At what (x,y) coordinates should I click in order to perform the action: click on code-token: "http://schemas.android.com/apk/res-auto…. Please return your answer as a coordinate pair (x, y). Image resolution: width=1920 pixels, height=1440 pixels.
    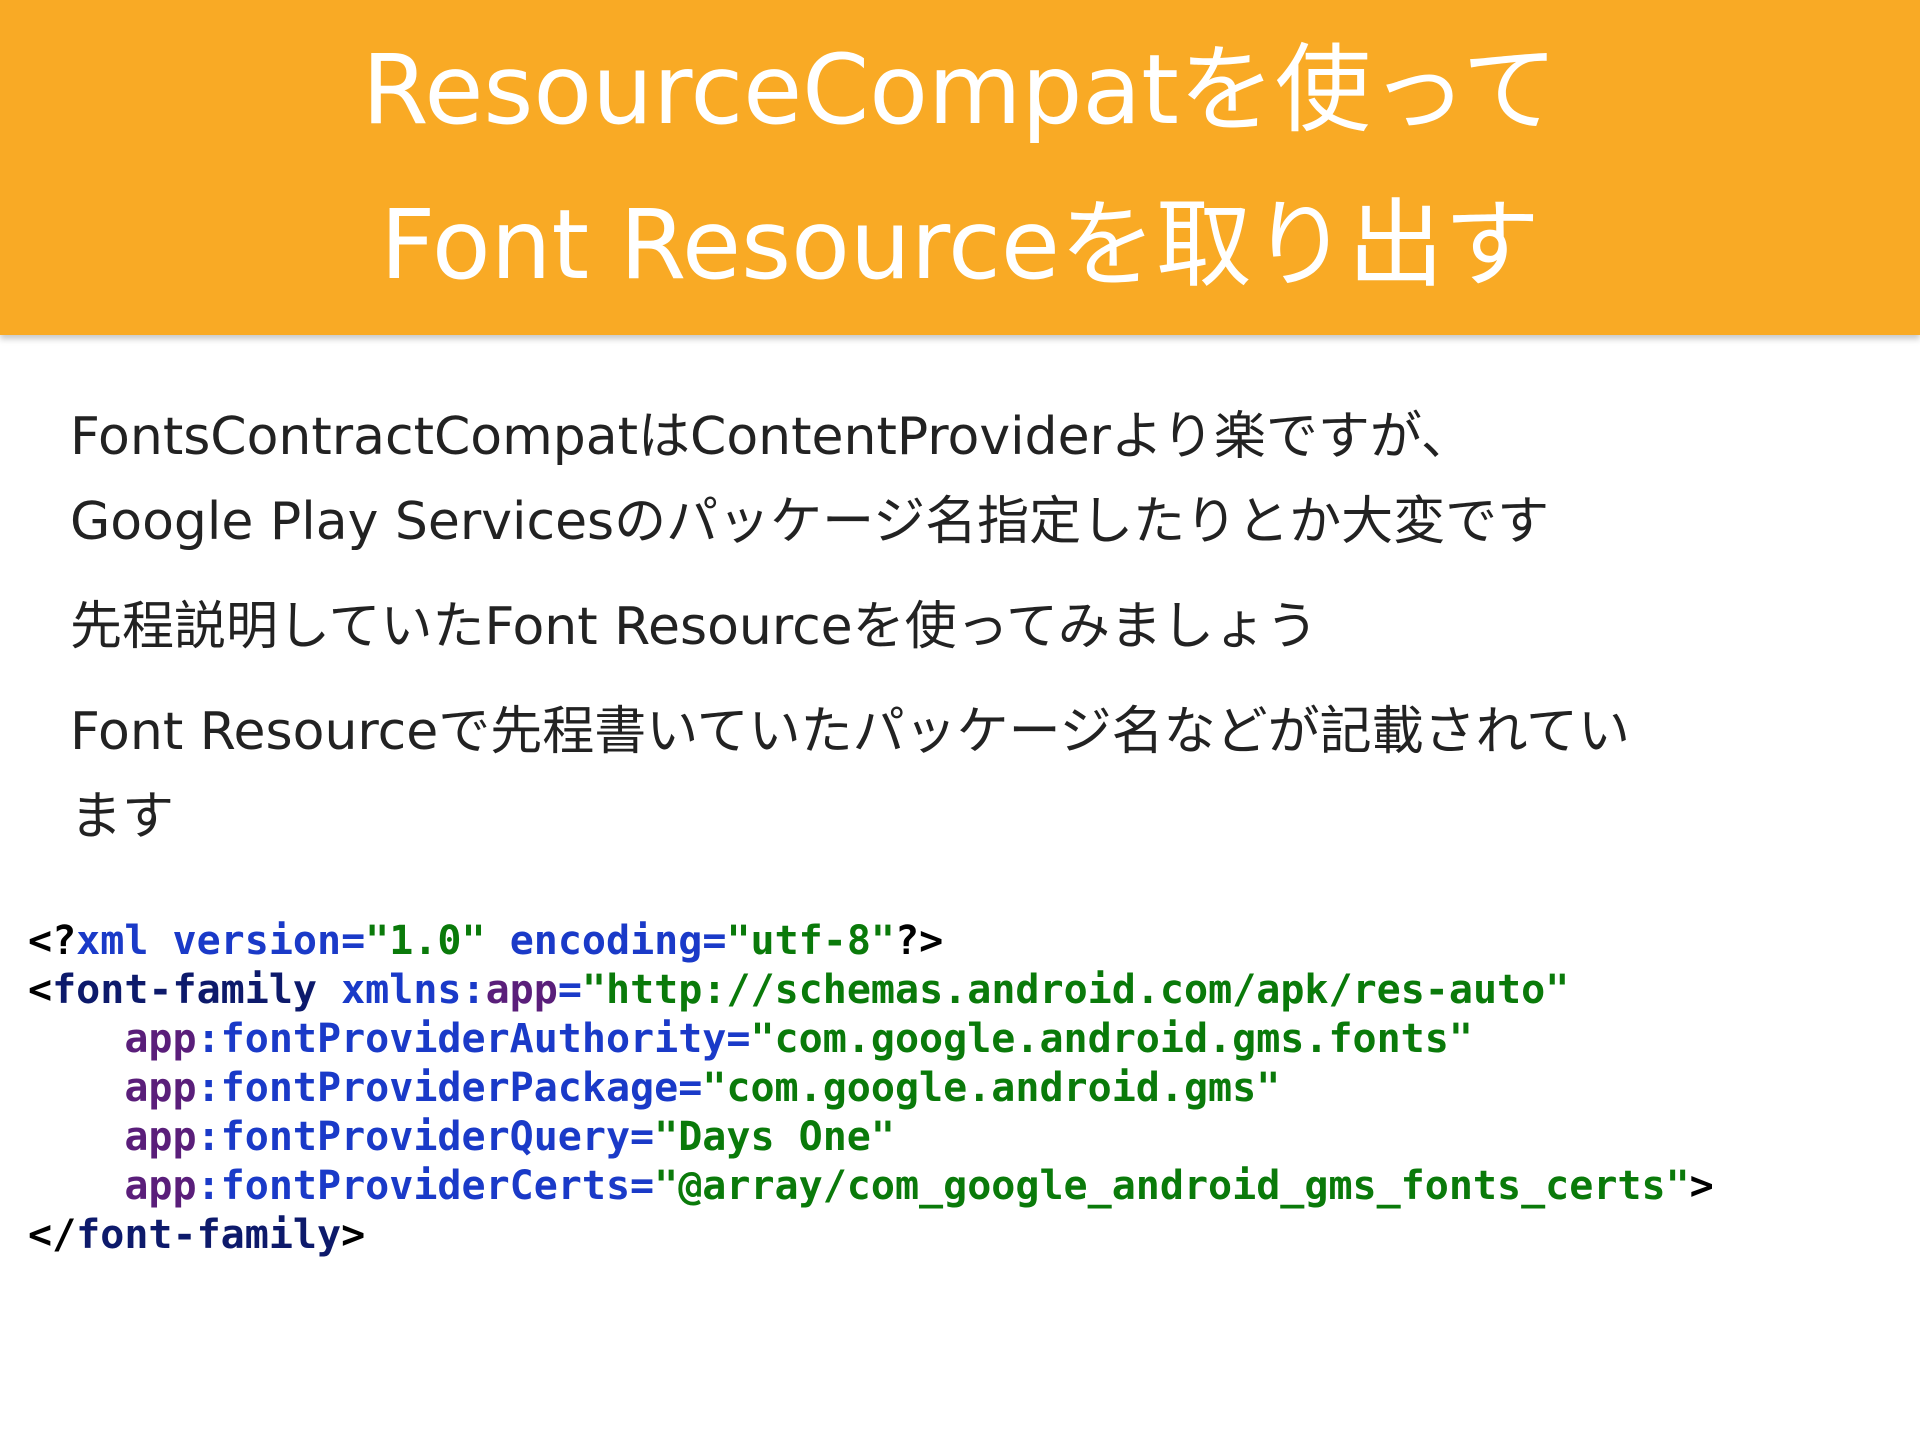
    Looking at the image, I should click on (1075, 990).